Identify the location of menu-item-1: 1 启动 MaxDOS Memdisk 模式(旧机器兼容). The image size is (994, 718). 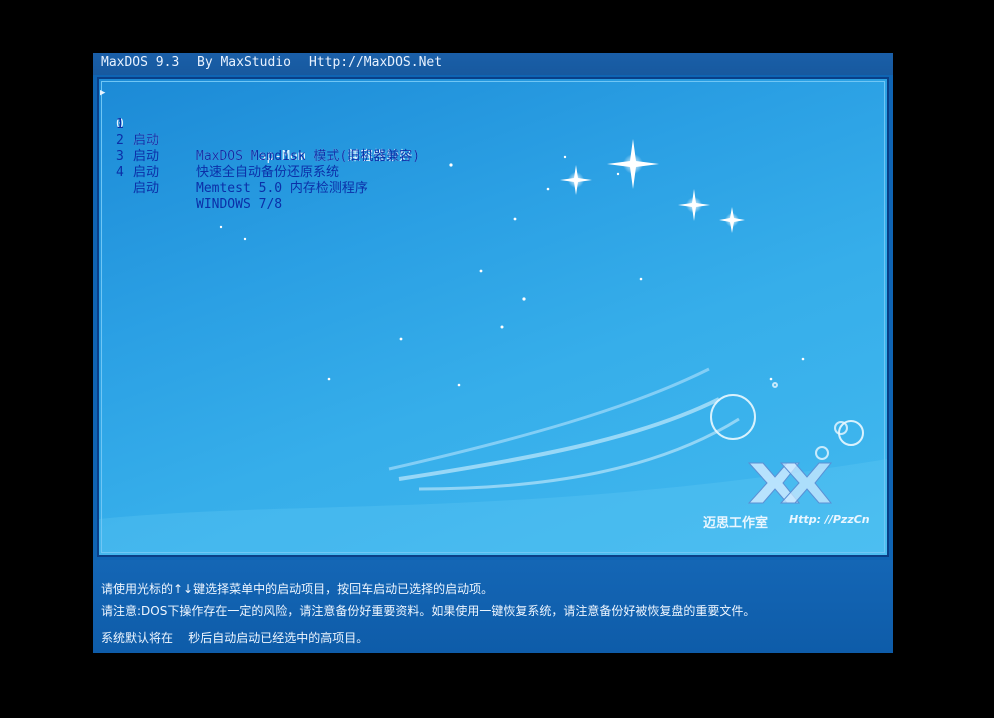
(259, 132).